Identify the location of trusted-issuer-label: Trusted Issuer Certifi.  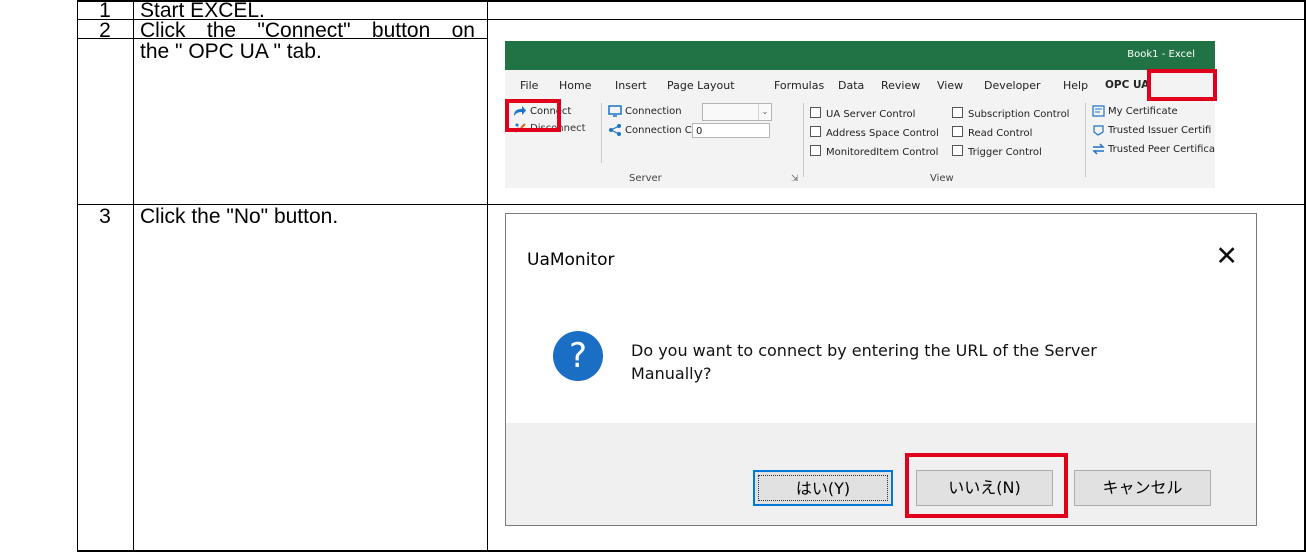
(1160, 130).